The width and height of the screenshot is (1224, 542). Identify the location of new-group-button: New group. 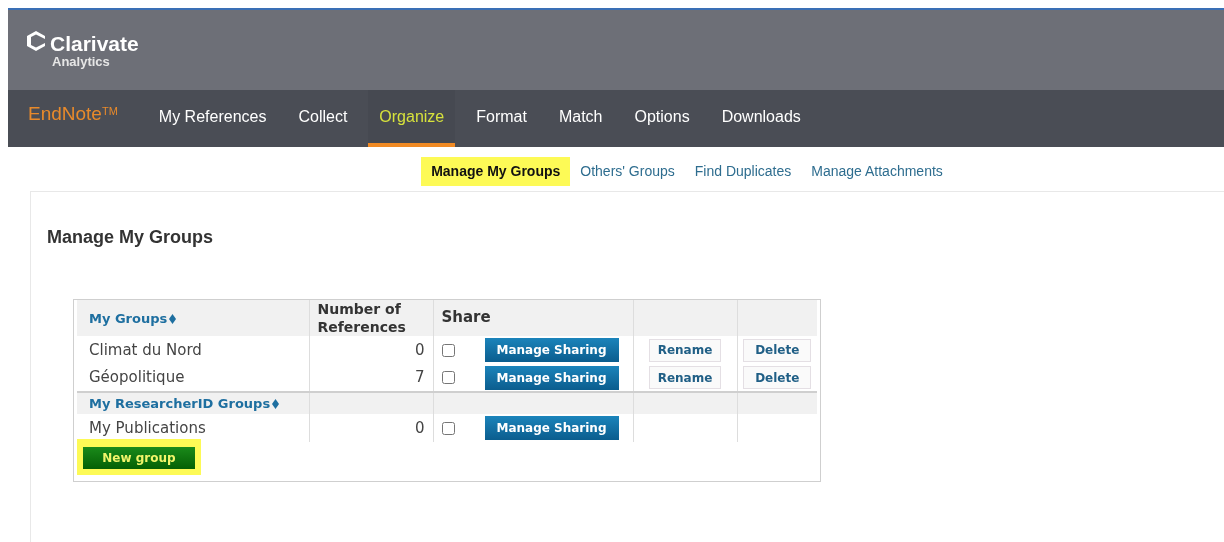
(139, 458).